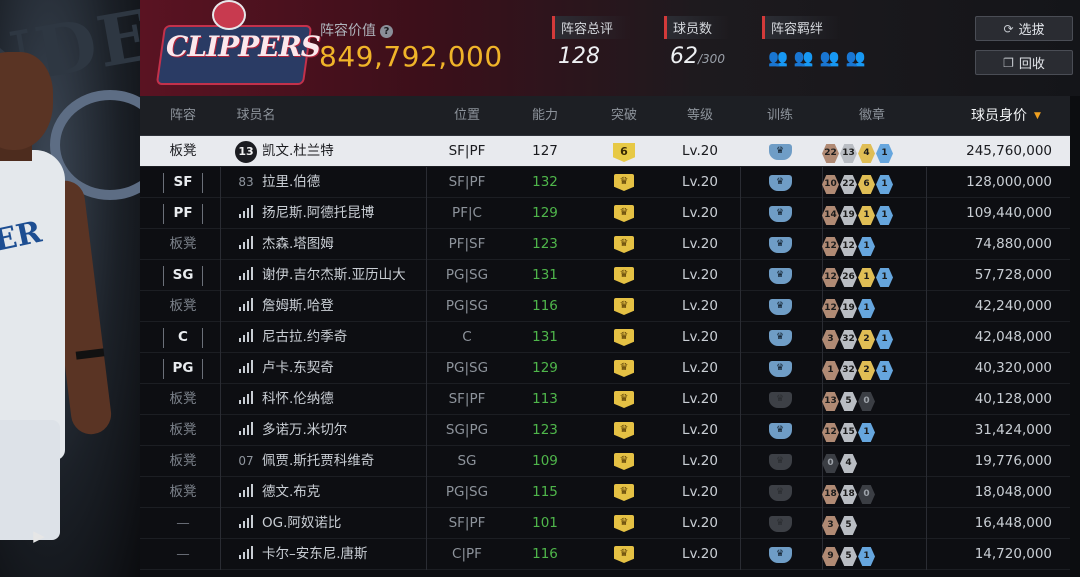 This screenshot has width=1080, height=577. Describe the element at coordinates (872, 368) in the screenshot. I see `badges-cell: 1 32 2 1` at that location.